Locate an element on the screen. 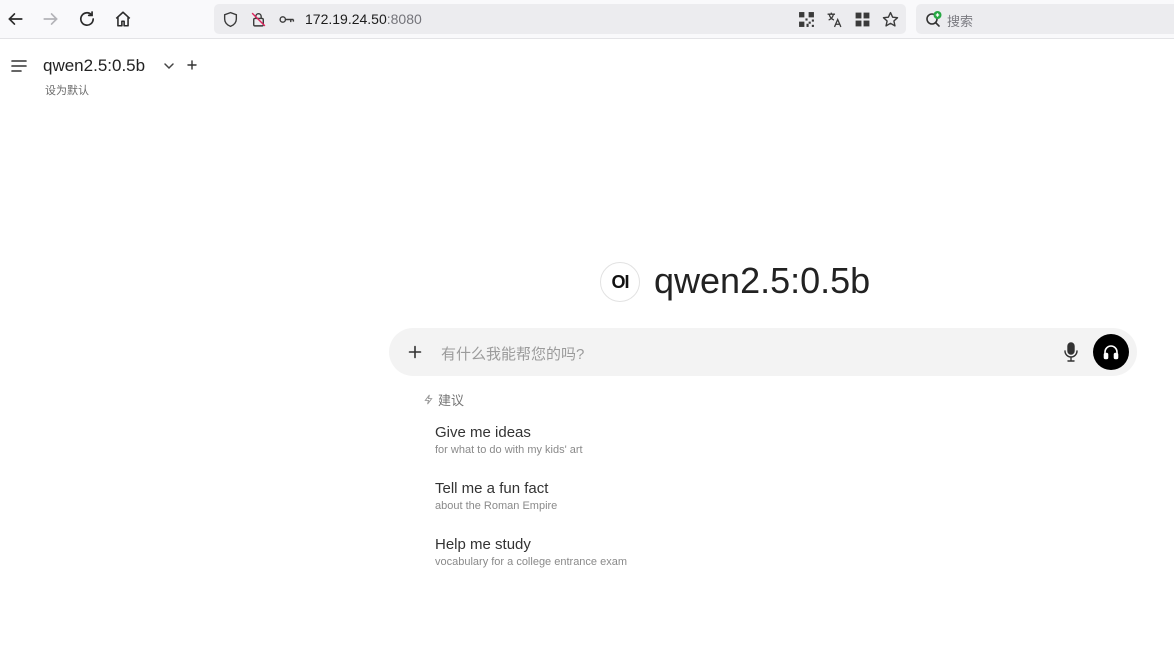  shield-icon is located at coordinates (230, 19).